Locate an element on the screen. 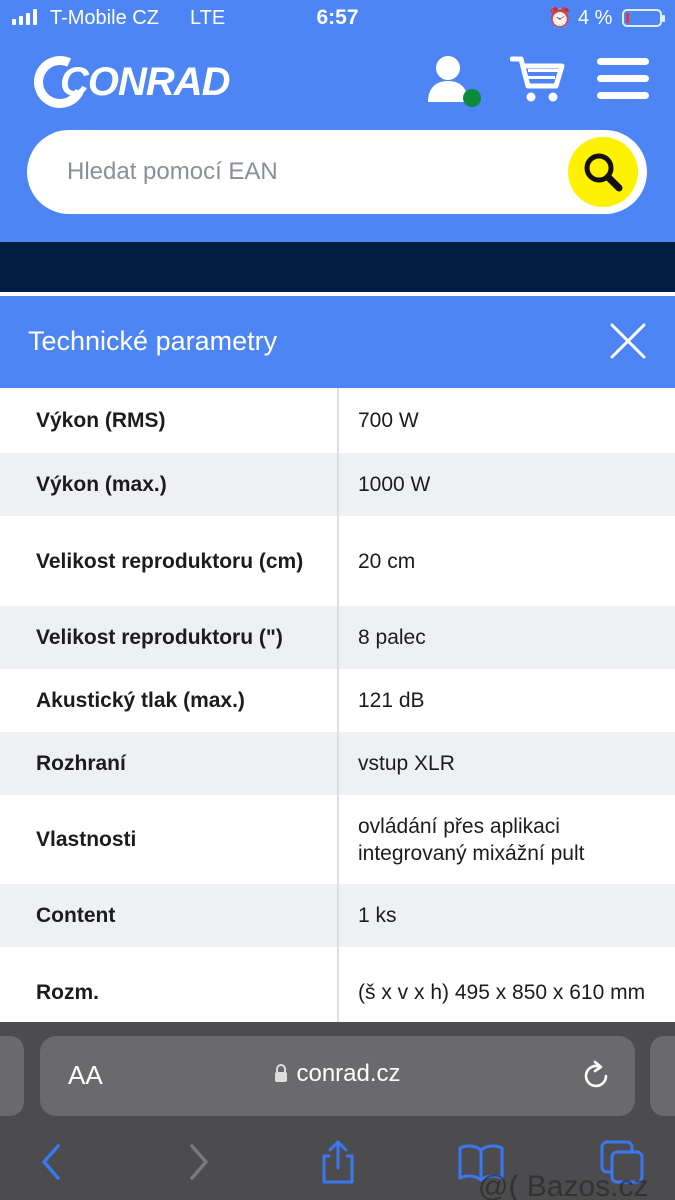  search-icon is located at coordinates (603, 172).